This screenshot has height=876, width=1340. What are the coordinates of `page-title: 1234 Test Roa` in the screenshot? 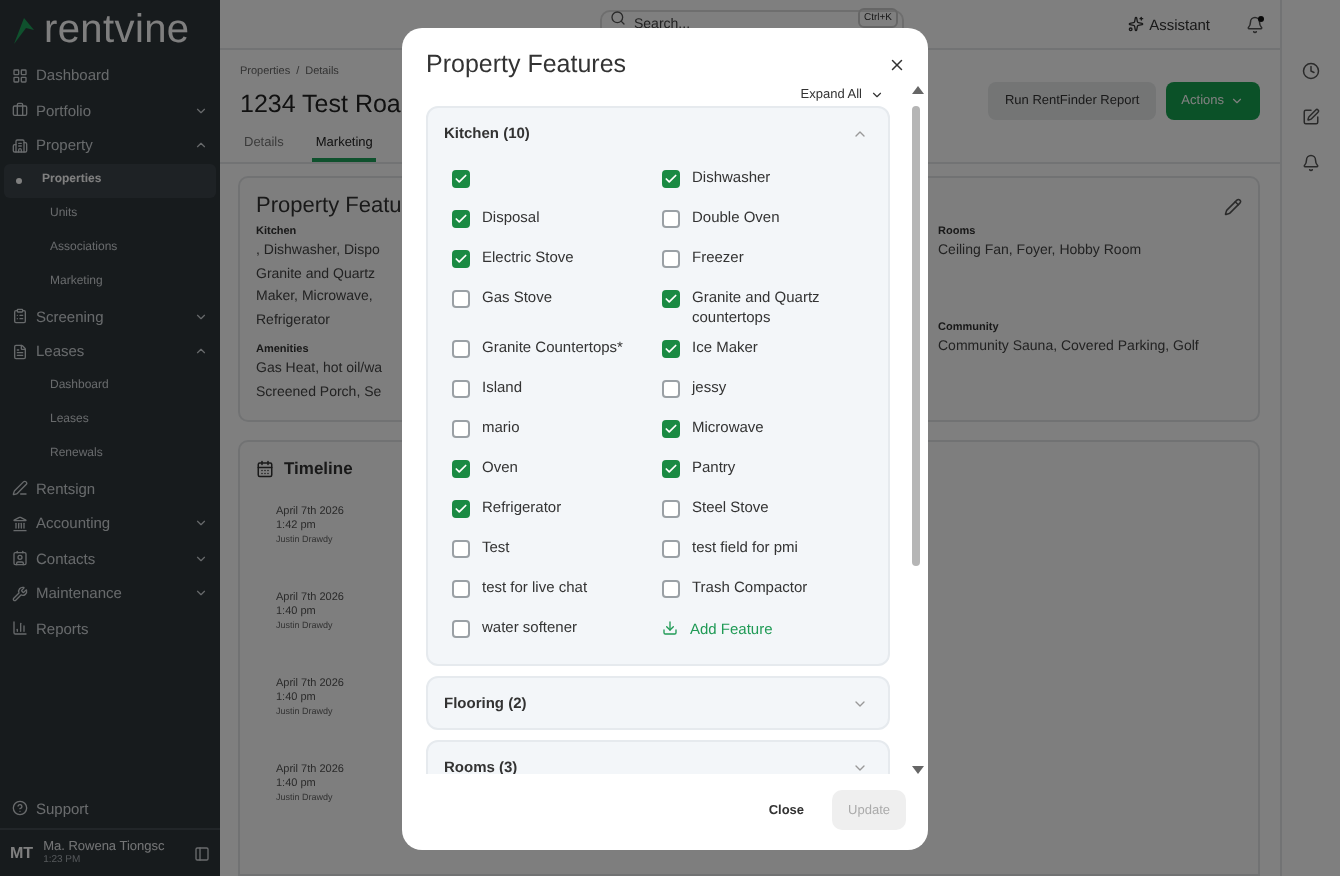 It's located at (320, 104).